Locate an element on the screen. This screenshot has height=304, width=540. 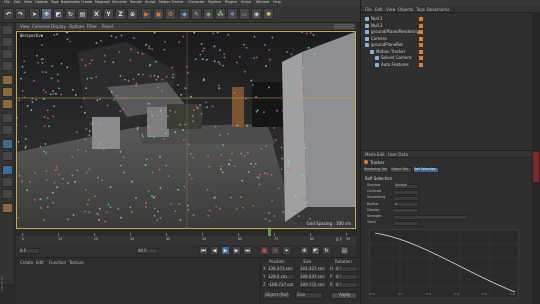
object-row: Camera is located at coordinates (450, 39).